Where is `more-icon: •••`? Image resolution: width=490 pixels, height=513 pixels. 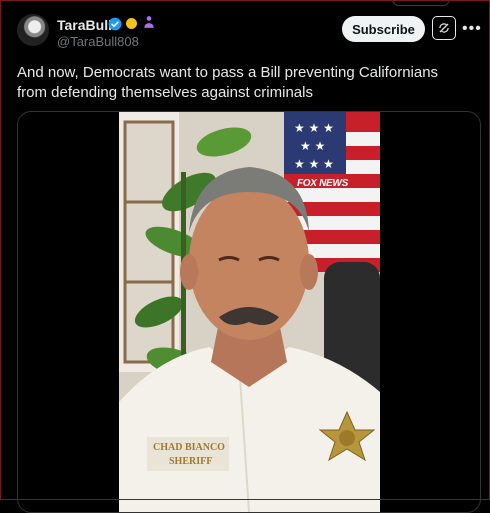 more-icon: ••• is located at coordinates (472, 29).